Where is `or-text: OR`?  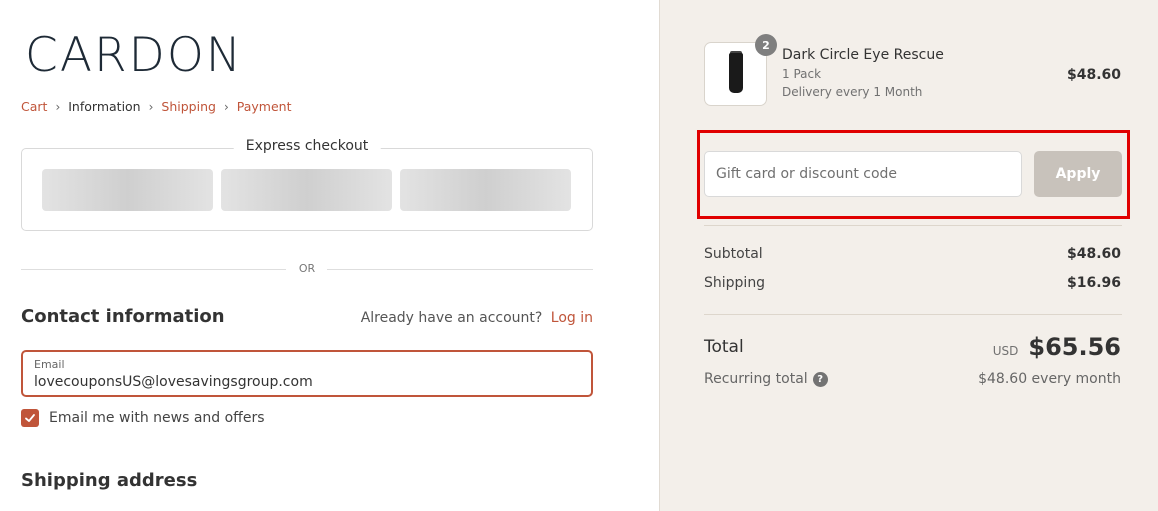 or-text: OR is located at coordinates (307, 268).